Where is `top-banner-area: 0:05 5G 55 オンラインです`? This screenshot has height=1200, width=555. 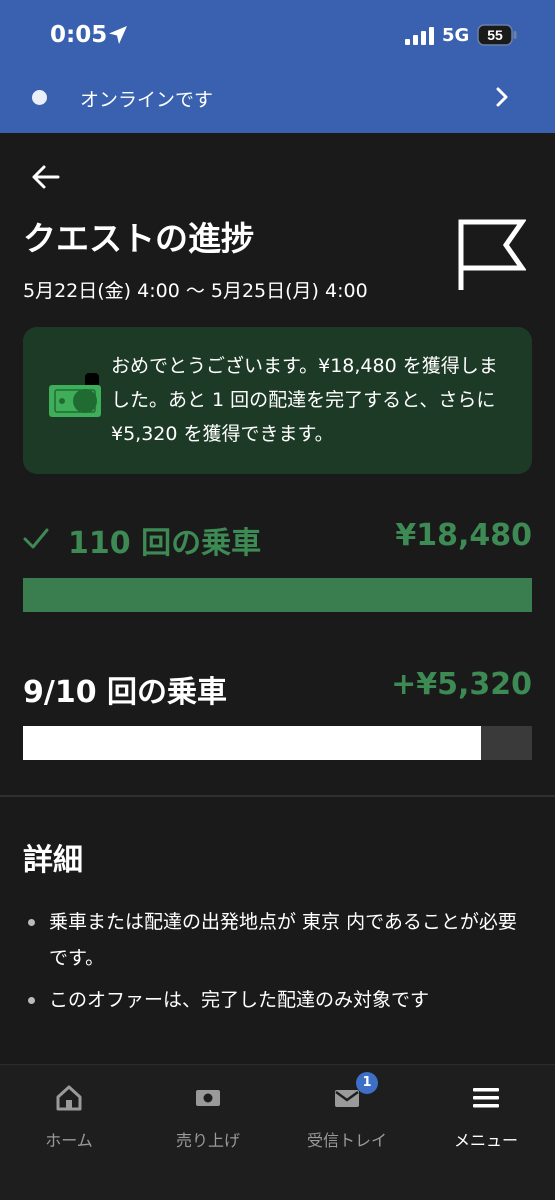 top-banner-area: 0:05 5G 55 オンラインです is located at coordinates (277, 66).